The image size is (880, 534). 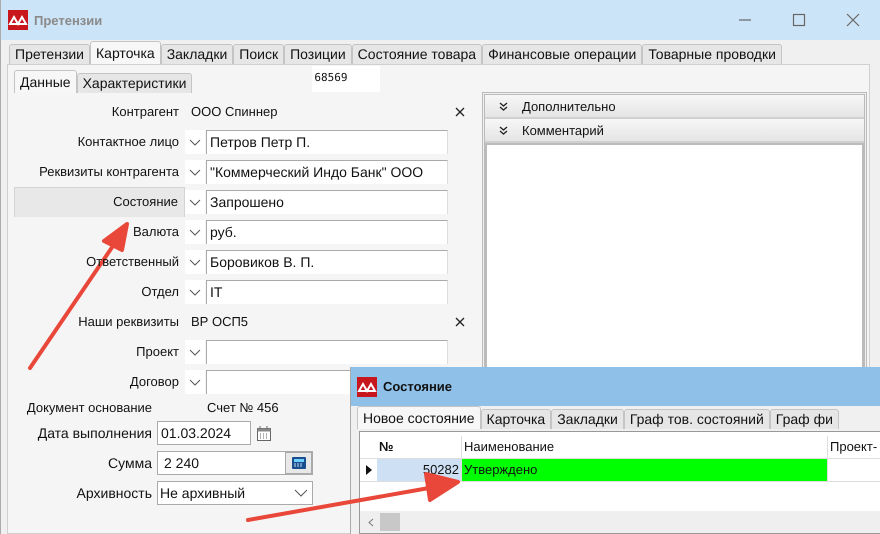 What do you see at coordinates (235, 493) in the screenshot?
I see `select-field: Не архивный` at bounding box center [235, 493].